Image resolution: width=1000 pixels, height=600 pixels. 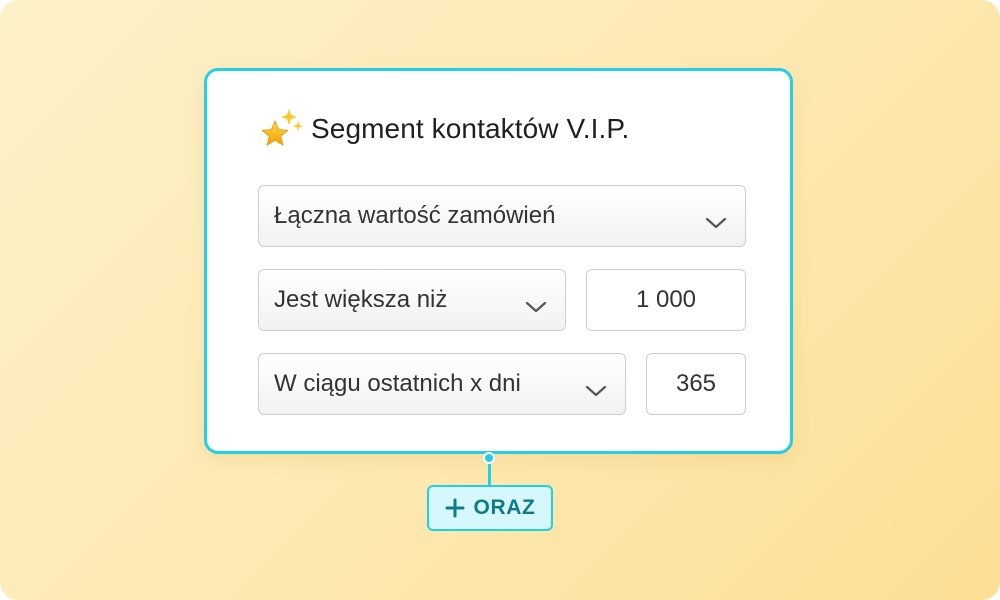 What do you see at coordinates (361, 299) in the screenshot?
I see `operator-select-value: Jest większa niż` at bounding box center [361, 299].